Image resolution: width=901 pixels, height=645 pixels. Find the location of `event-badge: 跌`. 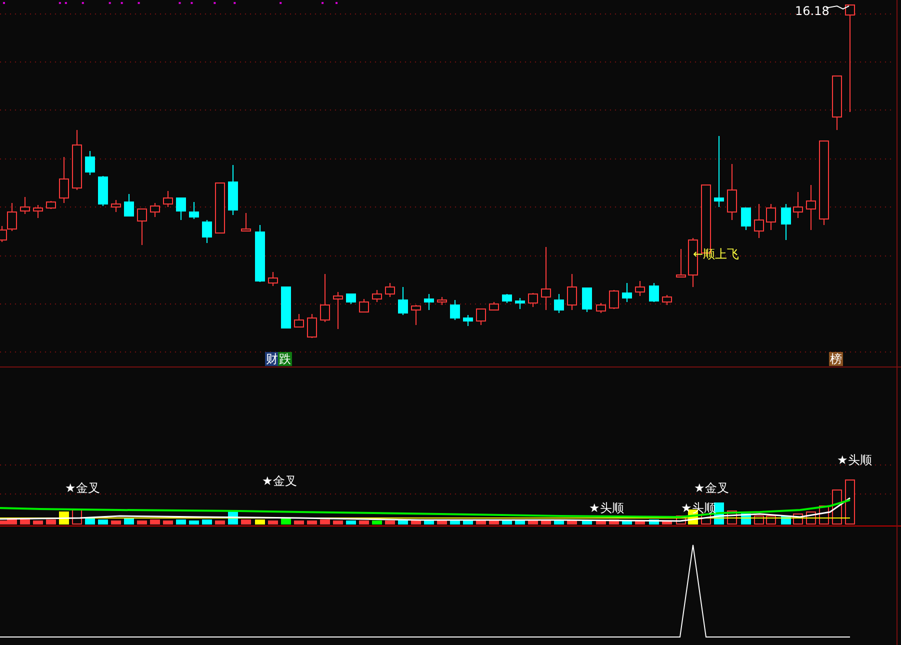

event-badge: 跌 is located at coordinates (285, 359).